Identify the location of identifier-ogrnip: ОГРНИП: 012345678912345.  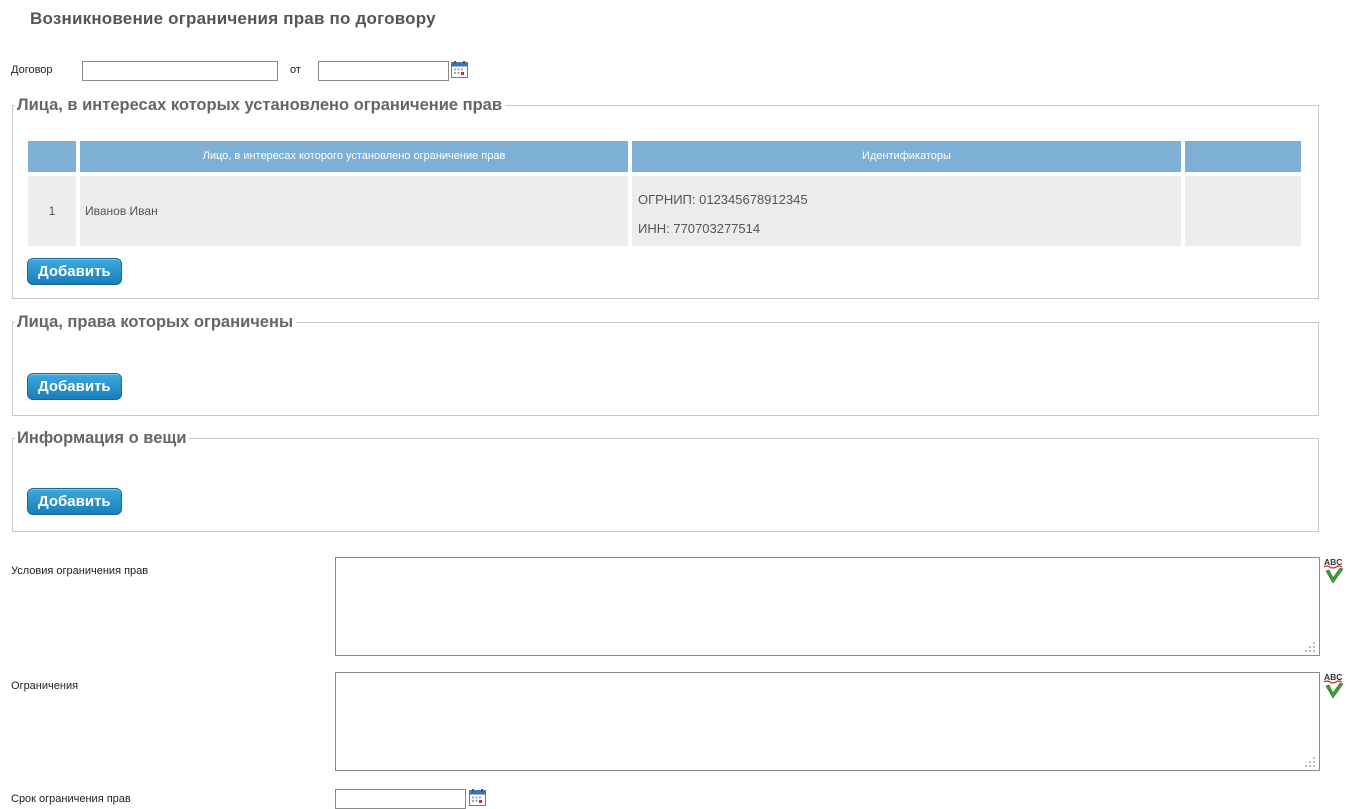
(723, 199).